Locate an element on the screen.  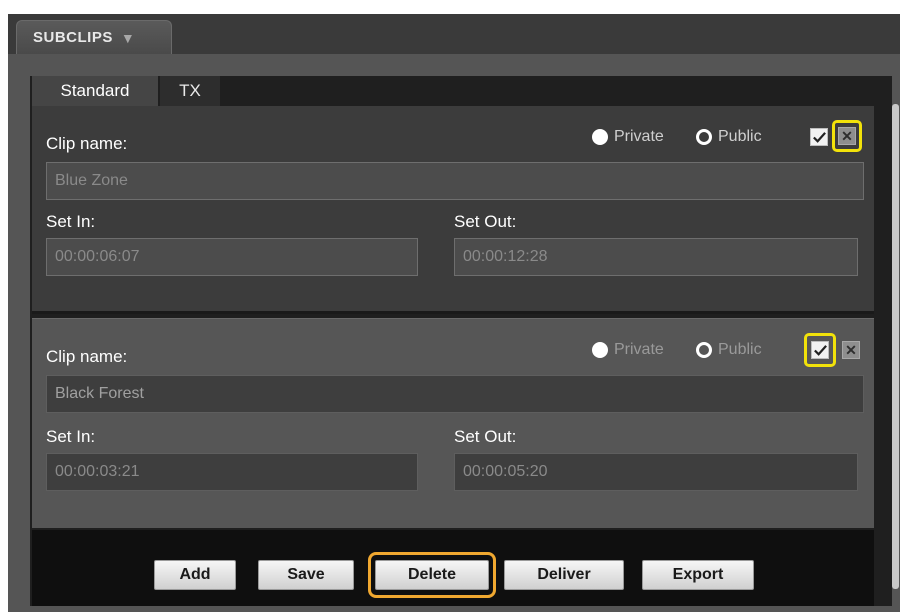
tab-tx: TX is located at coordinates (190, 91).